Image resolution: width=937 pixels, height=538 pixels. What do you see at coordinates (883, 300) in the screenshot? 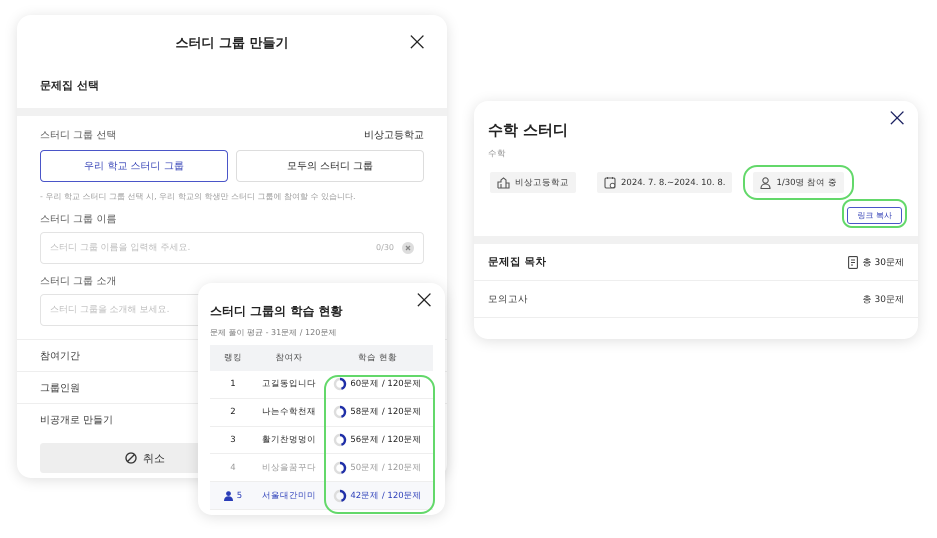
I see `question-count: 총 30문제` at bounding box center [883, 300].